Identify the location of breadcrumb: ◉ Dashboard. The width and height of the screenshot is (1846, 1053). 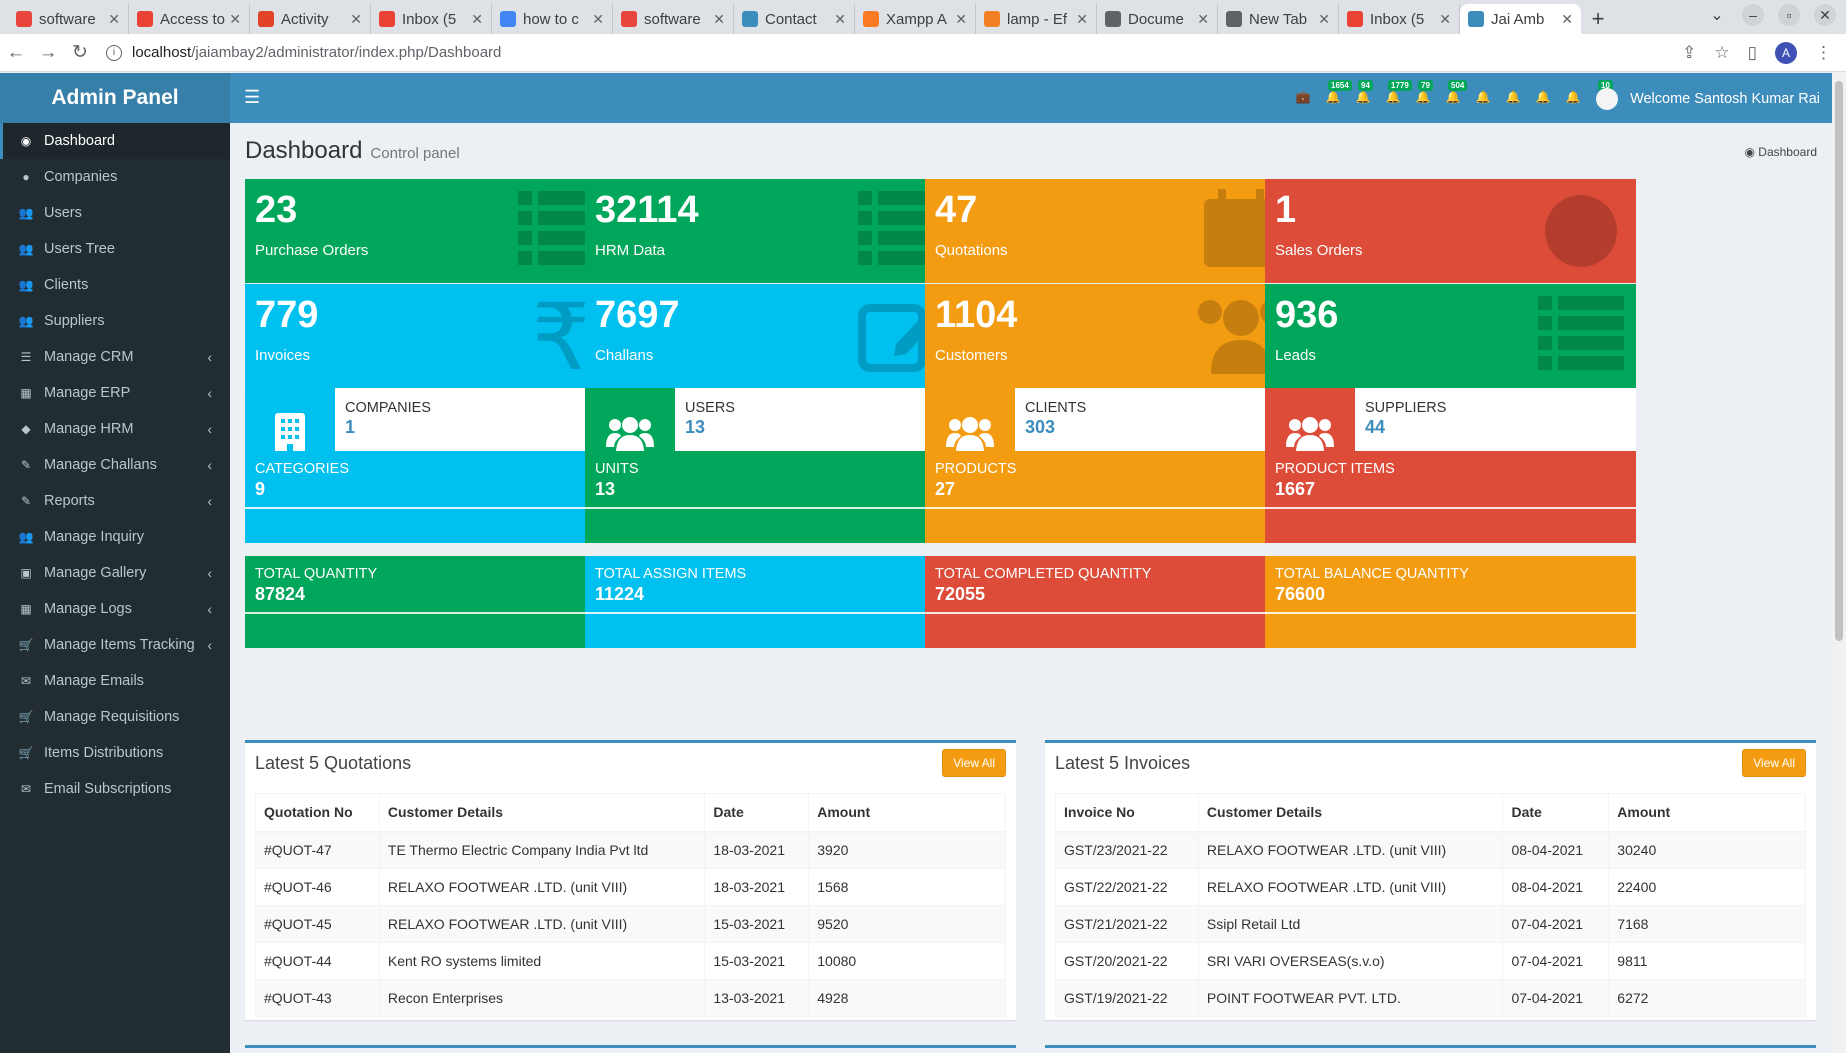
(1780, 152).